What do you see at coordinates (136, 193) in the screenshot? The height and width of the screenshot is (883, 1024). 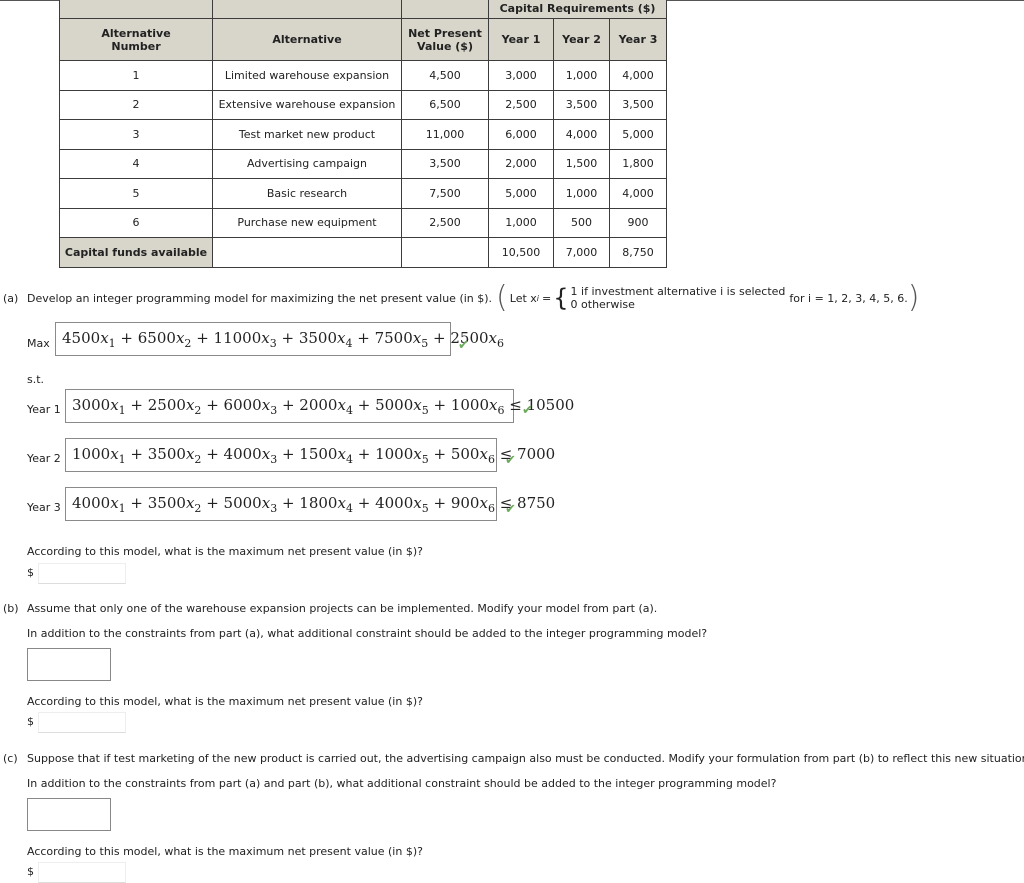 I see `cell-num: 5` at bounding box center [136, 193].